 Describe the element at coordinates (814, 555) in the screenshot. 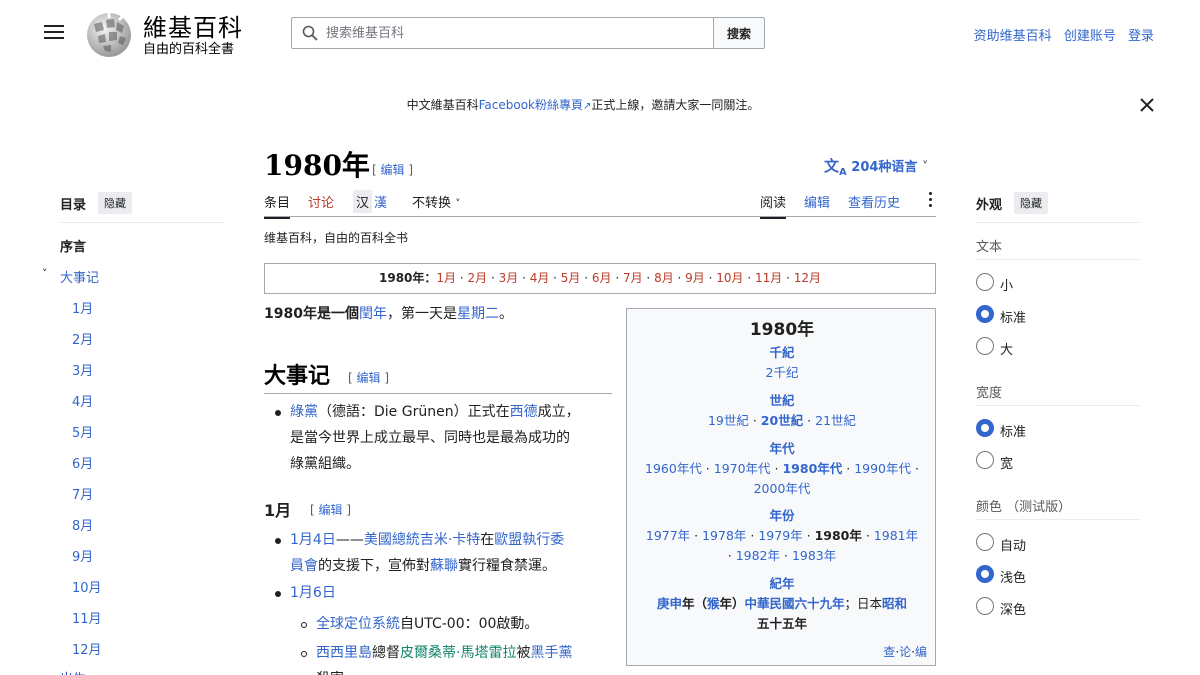

I see `year-link: 1983年` at that location.